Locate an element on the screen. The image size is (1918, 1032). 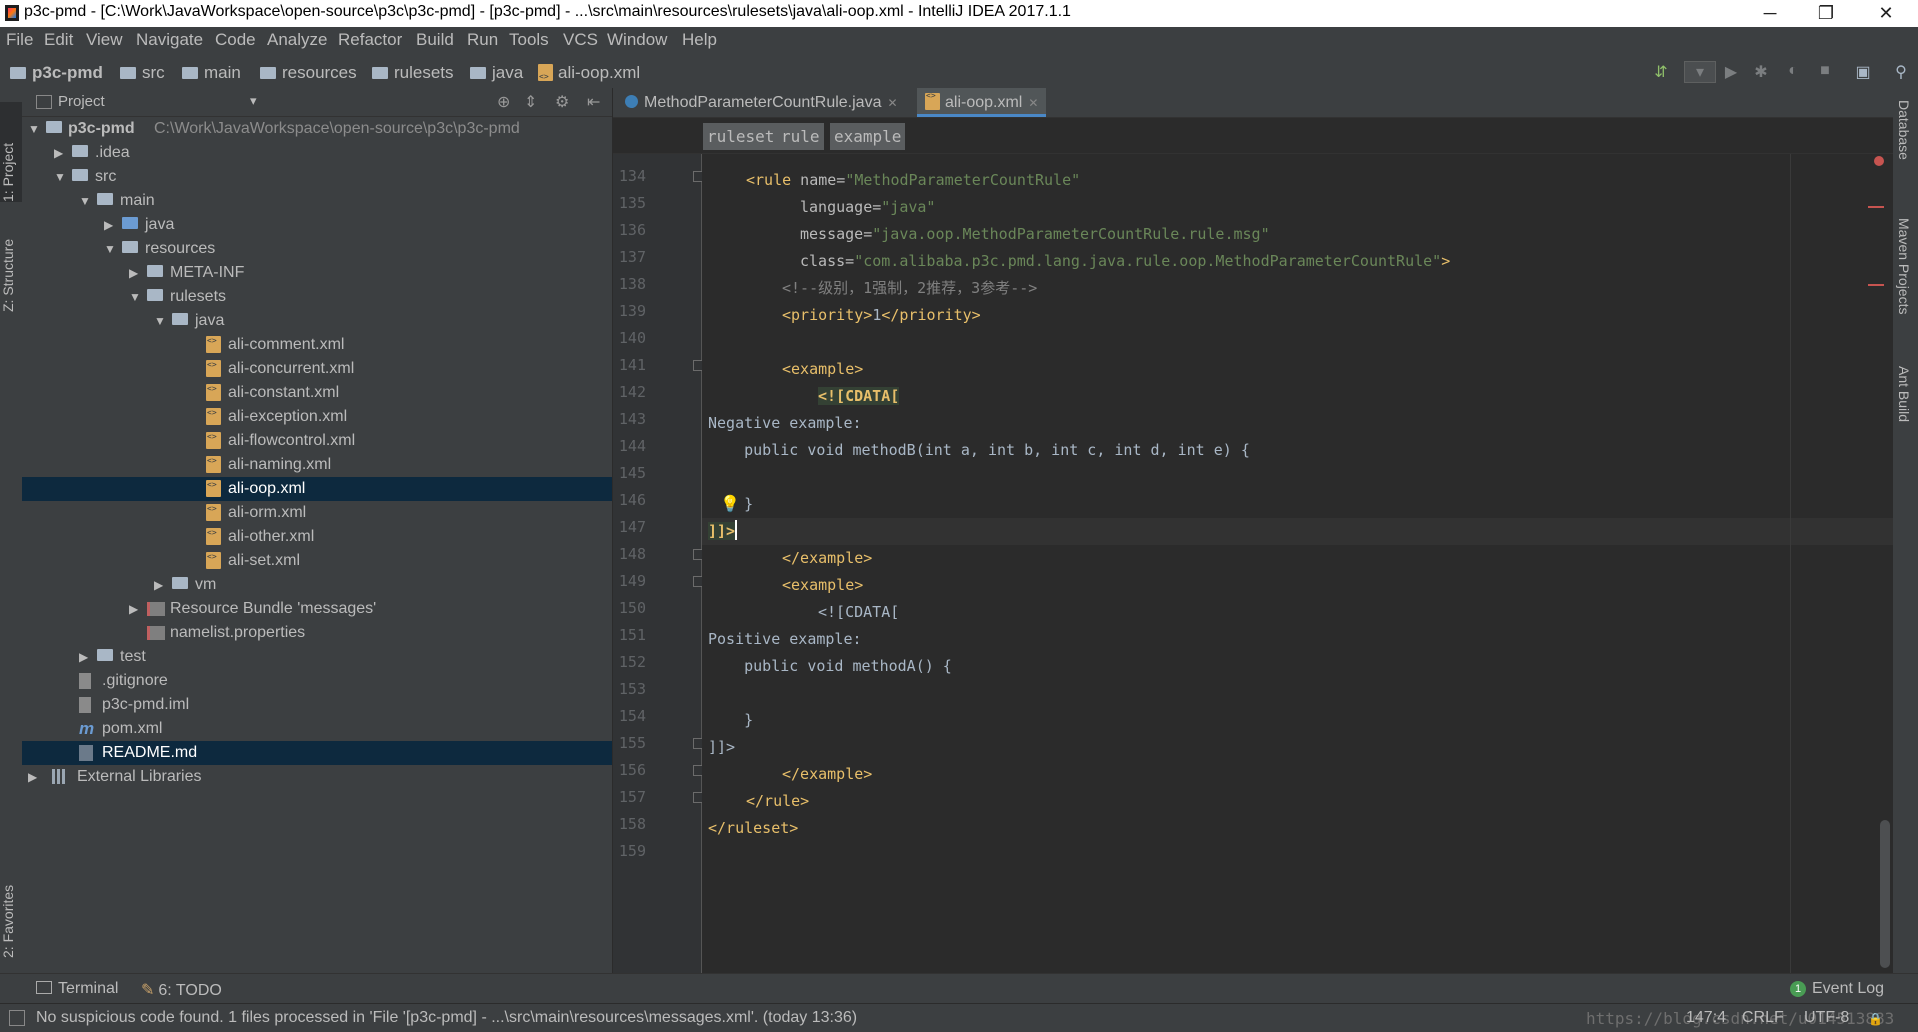
tree-item-test: ▶ test is located at coordinates (317, 657).